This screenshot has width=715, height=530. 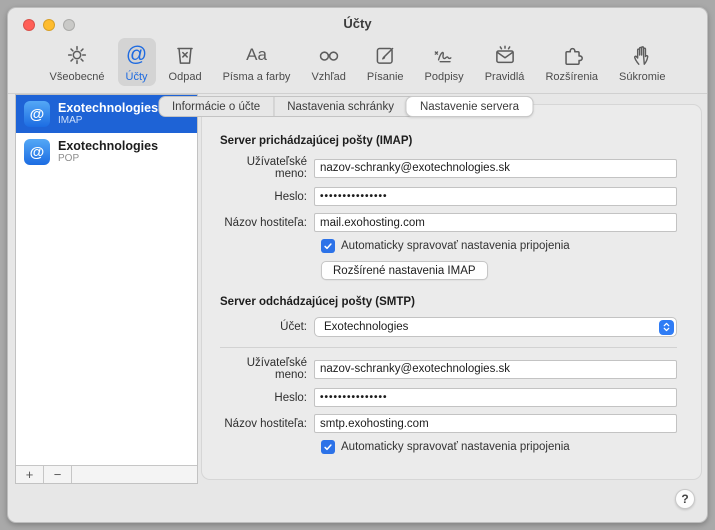 I want to click on minimize-button, so click(x=49, y=25).